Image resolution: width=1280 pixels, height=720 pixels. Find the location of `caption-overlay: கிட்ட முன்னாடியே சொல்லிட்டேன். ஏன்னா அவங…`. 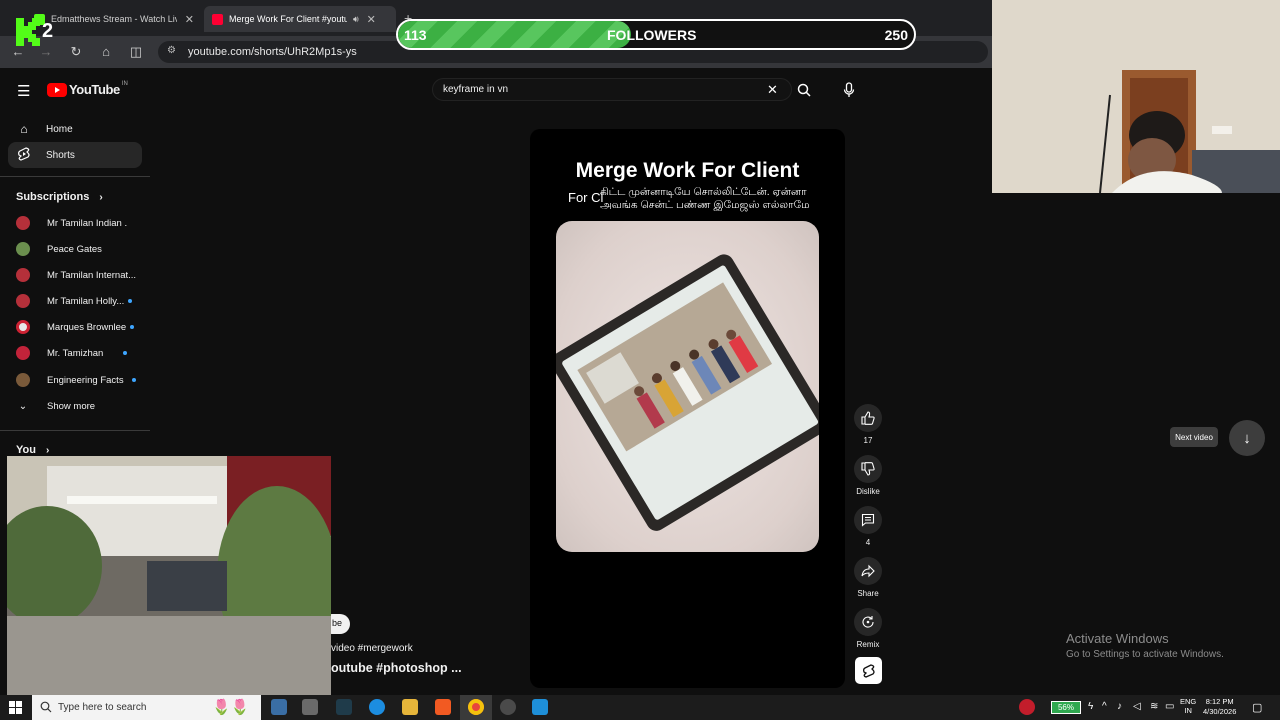

caption-overlay: கிட்ட முன்னாடியே சொல்லிட்டேன். ஏன்னா அவங… is located at coordinates (705, 199).